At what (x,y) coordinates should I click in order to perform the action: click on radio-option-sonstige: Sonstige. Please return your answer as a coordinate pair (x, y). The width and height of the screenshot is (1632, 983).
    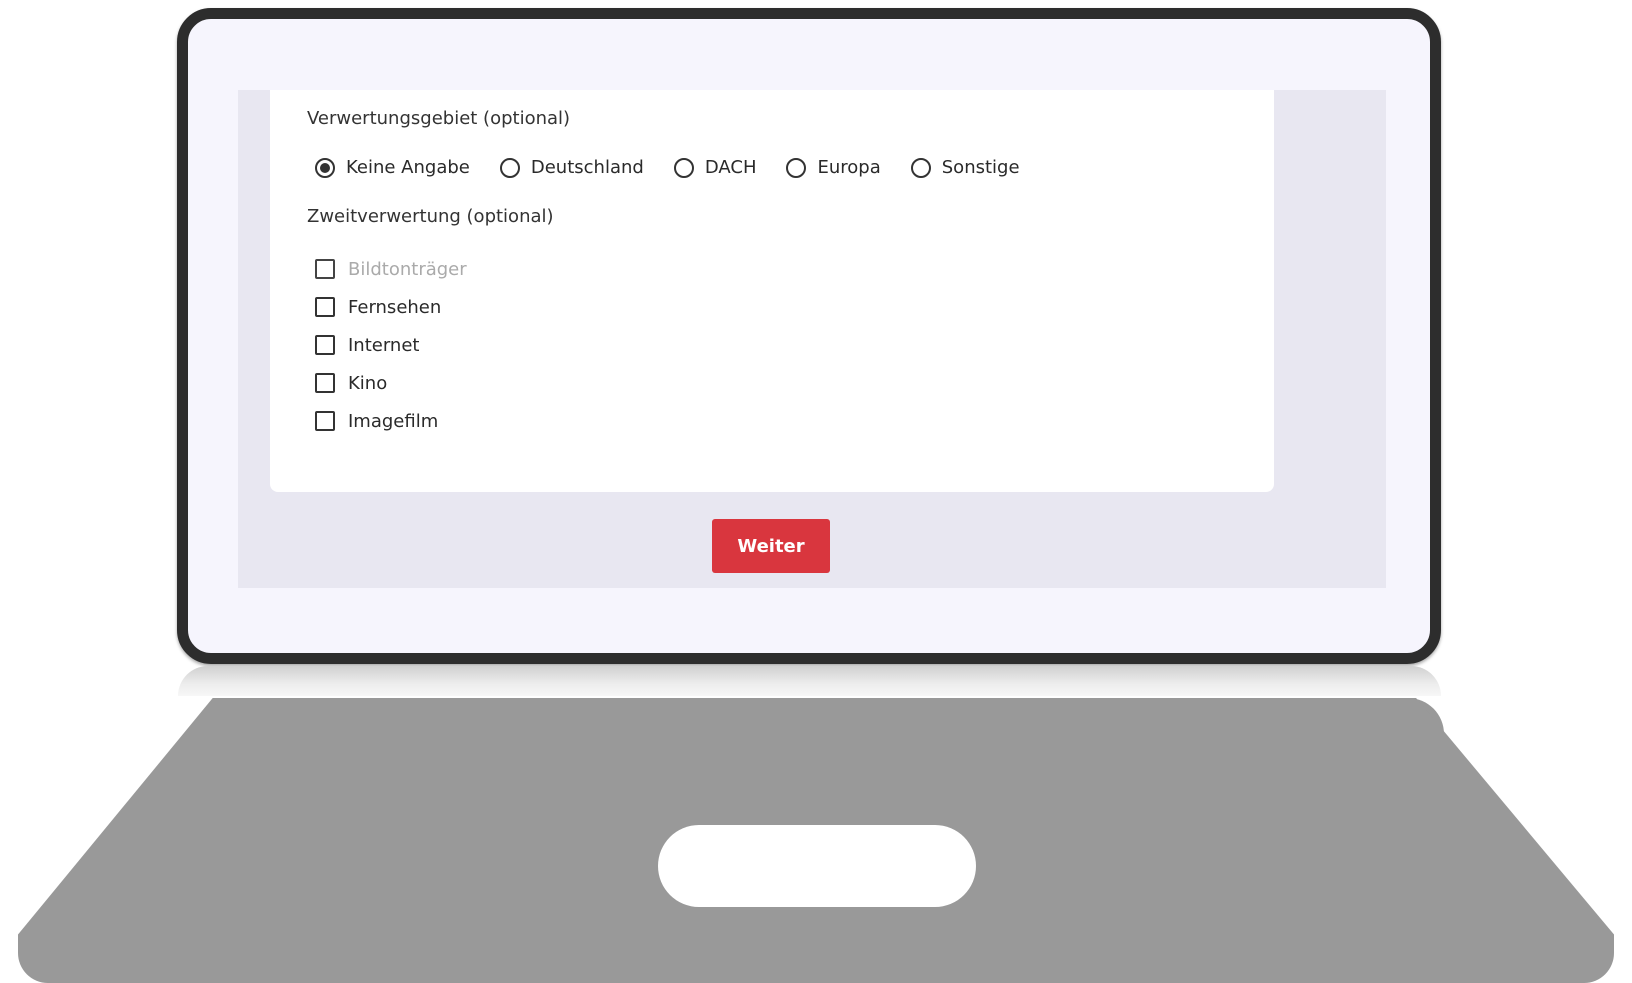
    Looking at the image, I should click on (965, 167).